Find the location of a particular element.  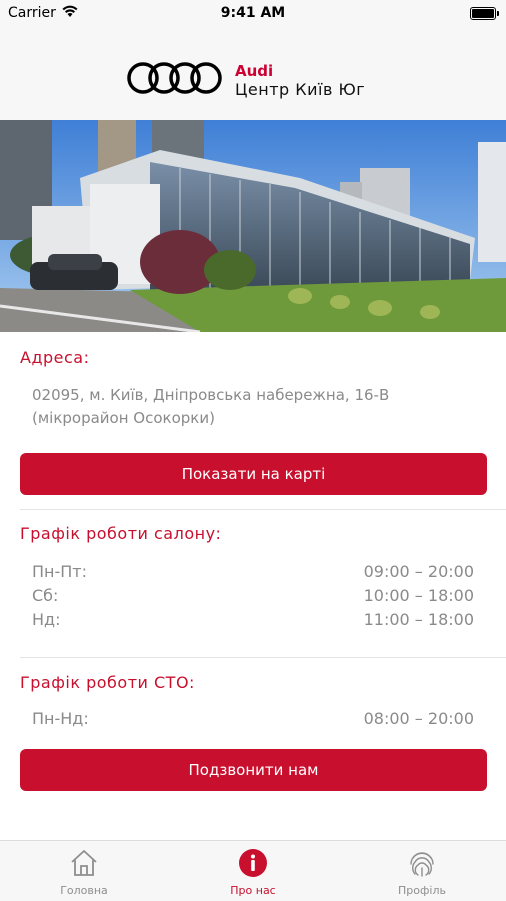

hours-time: 11:00 – 18:00 is located at coordinates (418, 619).